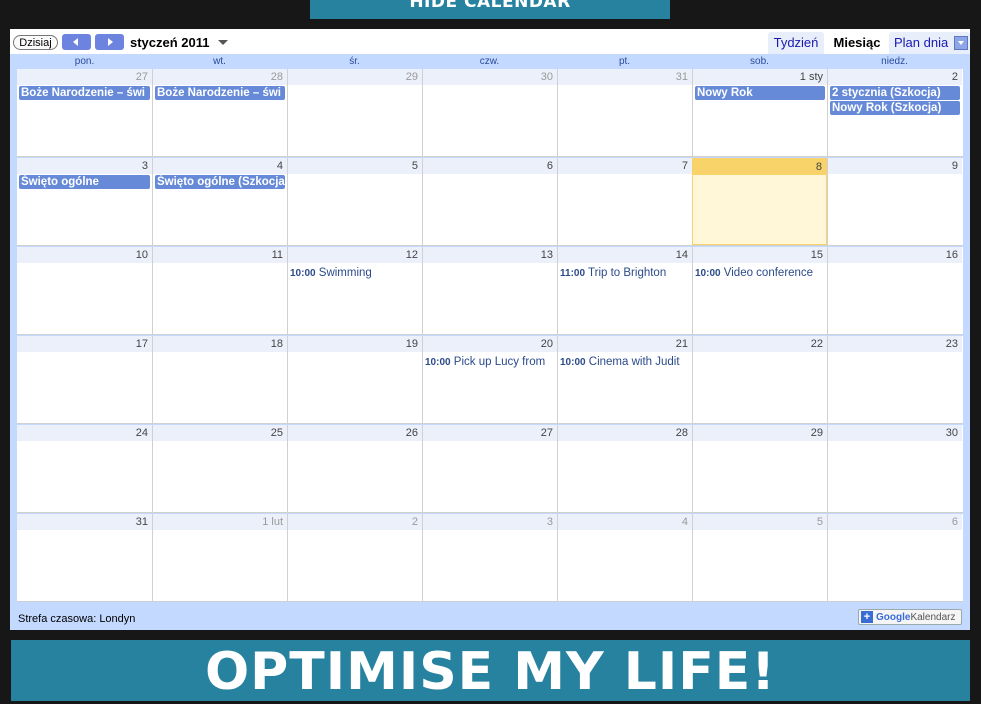 Image resolution: width=981 pixels, height=704 pixels. Describe the element at coordinates (355, 273) in the screenshot. I see `timed-event: 10:00 Swimming` at that location.